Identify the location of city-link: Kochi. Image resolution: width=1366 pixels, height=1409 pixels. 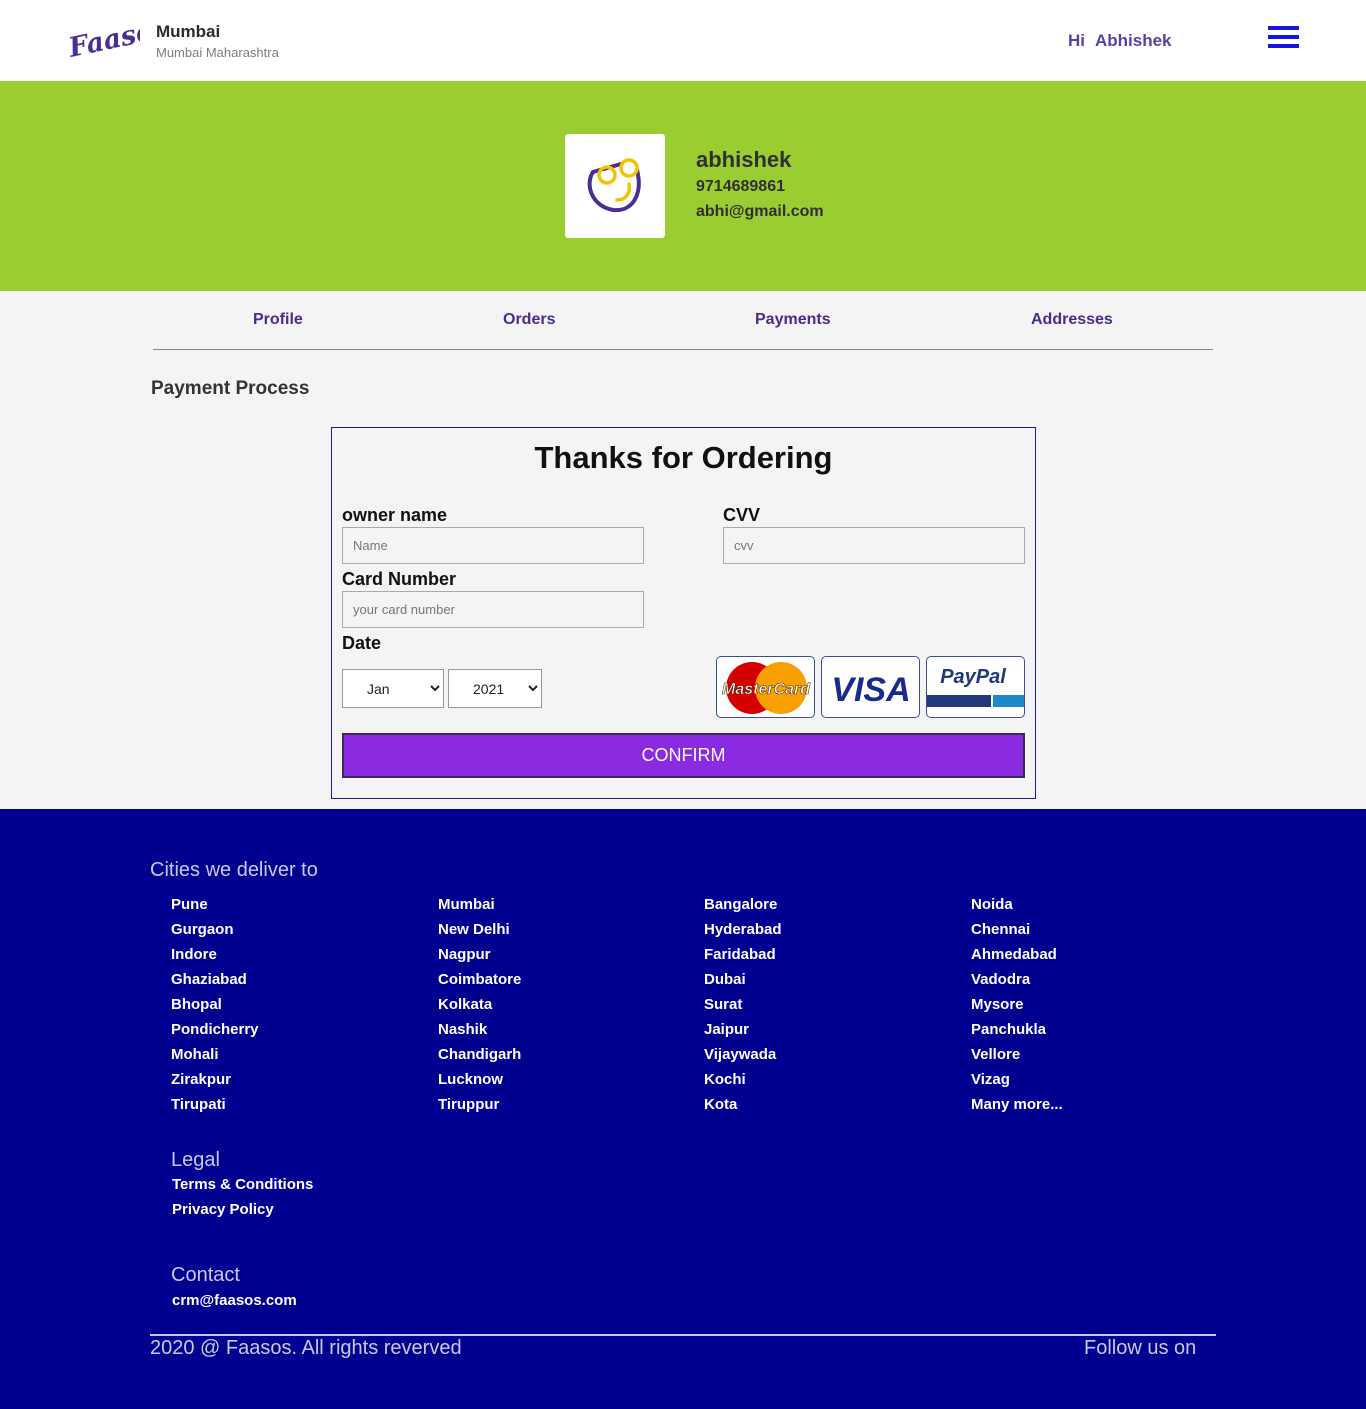
(725, 1079).